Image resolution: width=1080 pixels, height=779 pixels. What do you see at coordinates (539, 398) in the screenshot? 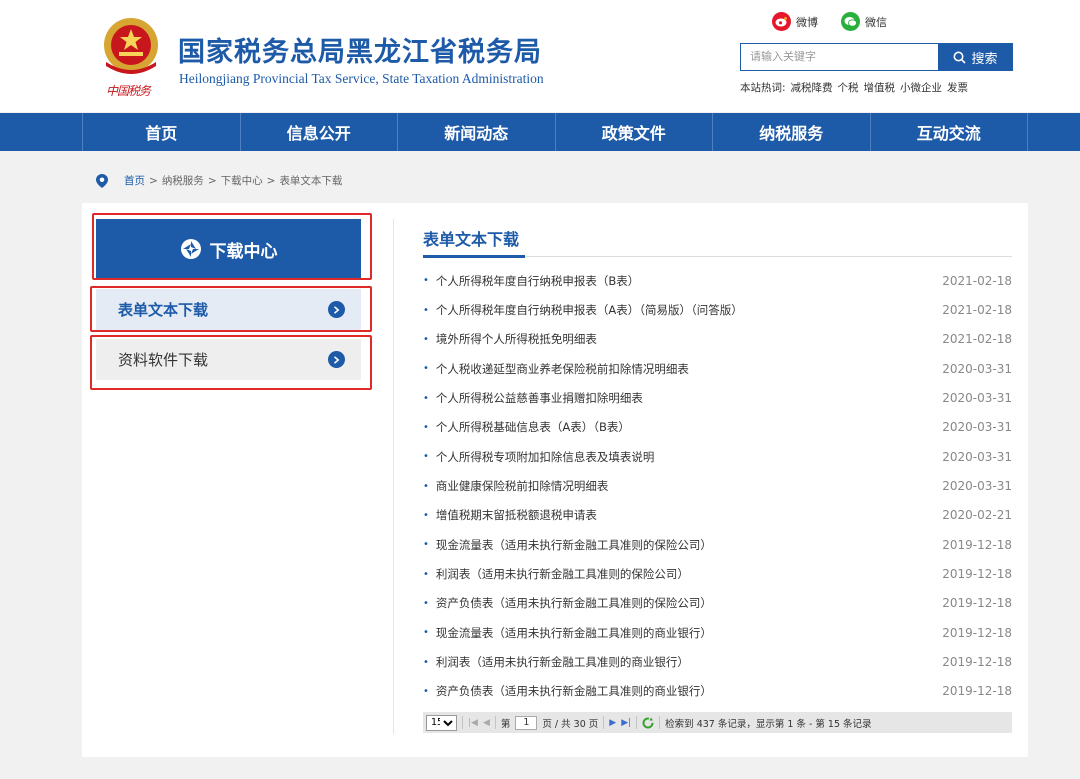
I see `file-link: 个人所得税公益慈善事业捐赠扣除明细表` at bounding box center [539, 398].